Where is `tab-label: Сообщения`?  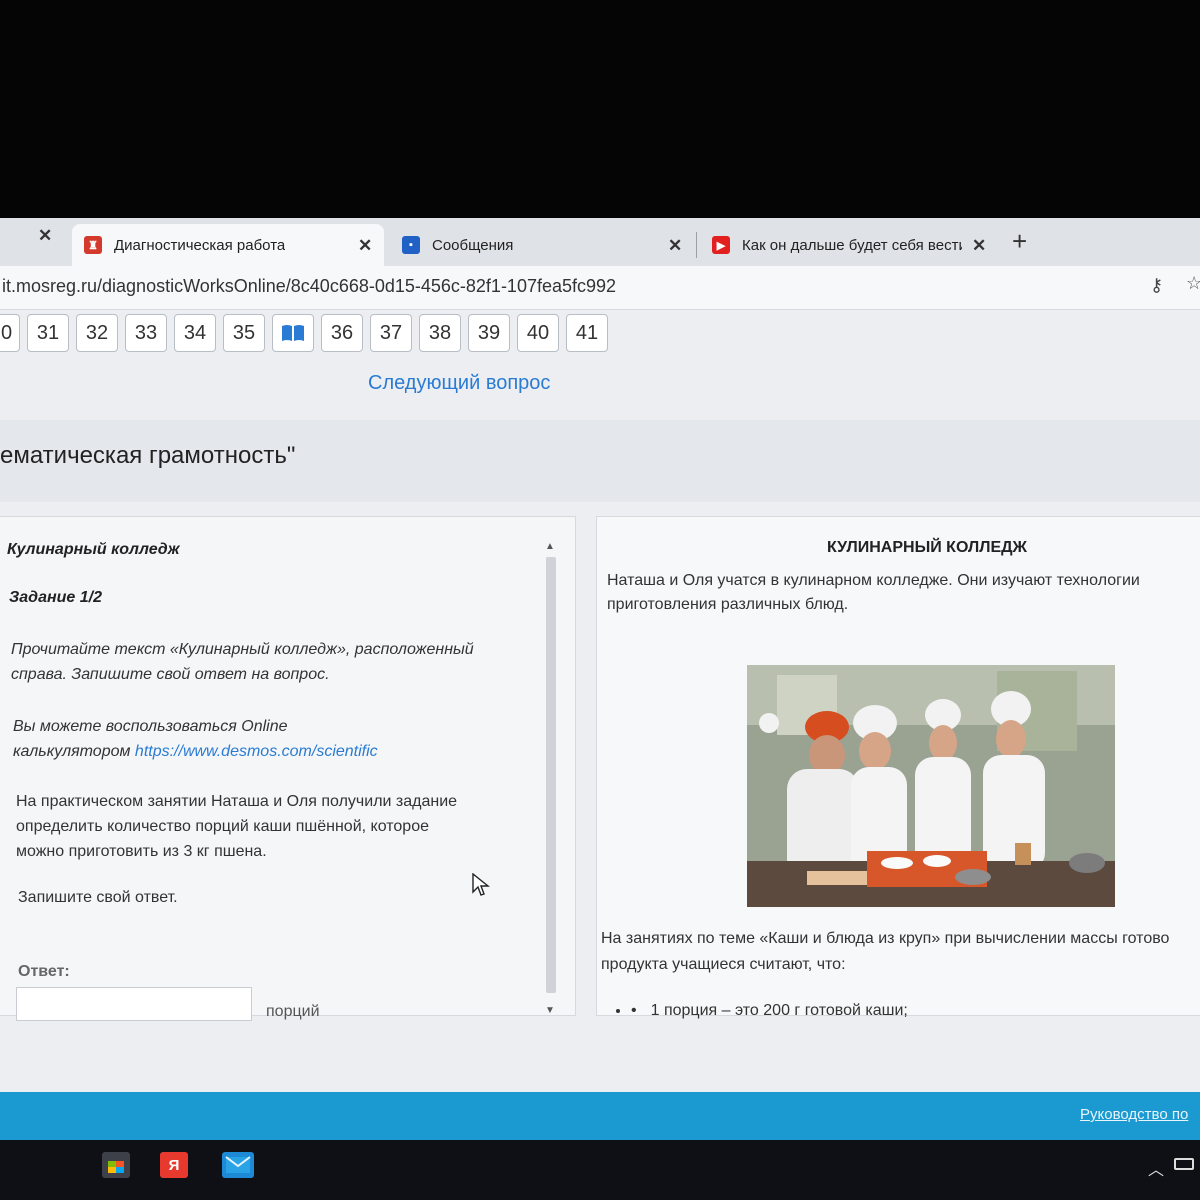
tab-label: Сообщения is located at coordinates (473, 245).